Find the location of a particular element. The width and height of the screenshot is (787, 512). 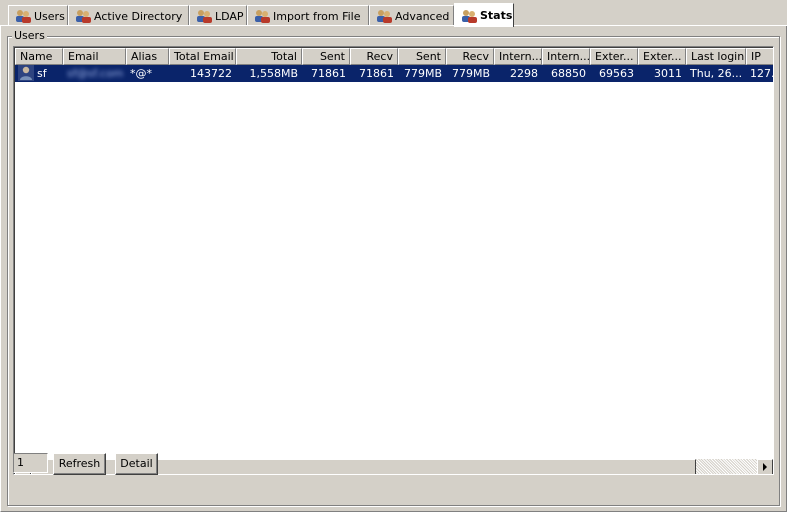

refresh-button: Refresh is located at coordinates (79, 464).